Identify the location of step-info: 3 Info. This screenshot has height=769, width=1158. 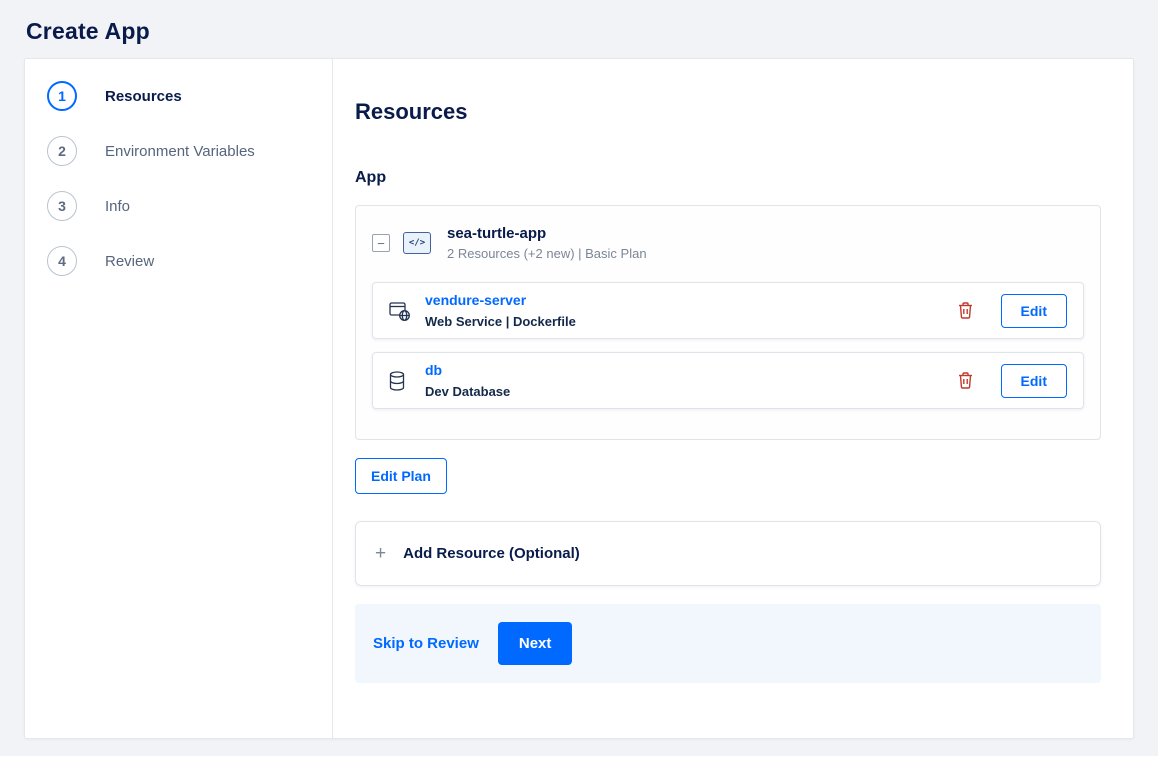
(189, 206).